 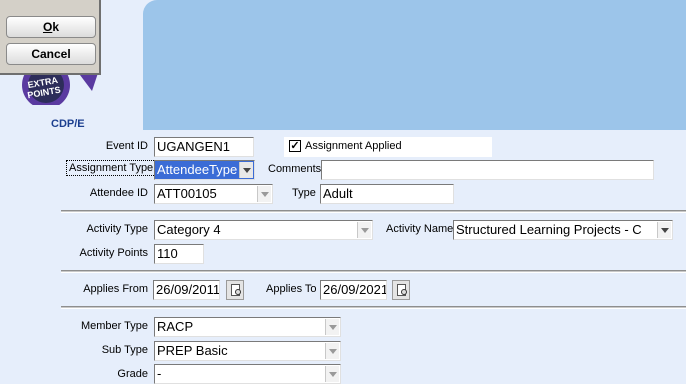 What do you see at coordinates (179, 254) in the screenshot?
I see `activity-points-field: 110` at bounding box center [179, 254].